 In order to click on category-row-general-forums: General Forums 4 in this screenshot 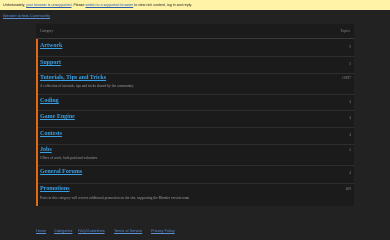, I will do `click(195, 174)`.